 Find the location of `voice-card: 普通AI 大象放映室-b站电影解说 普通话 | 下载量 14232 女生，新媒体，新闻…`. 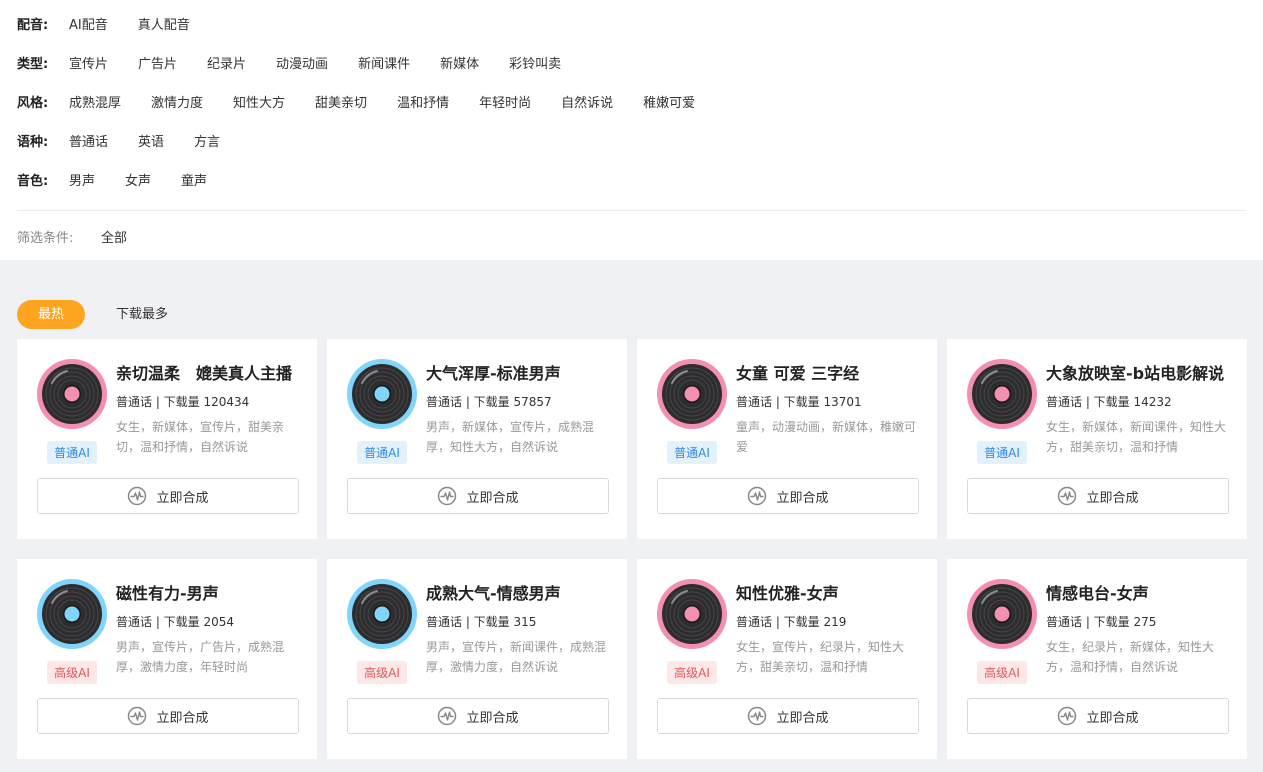

voice-card: 普通AI 大象放映室-b站电影解说 普通话 | 下载量 14232 女生，新媒体，新闻… is located at coordinates (1097, 439).